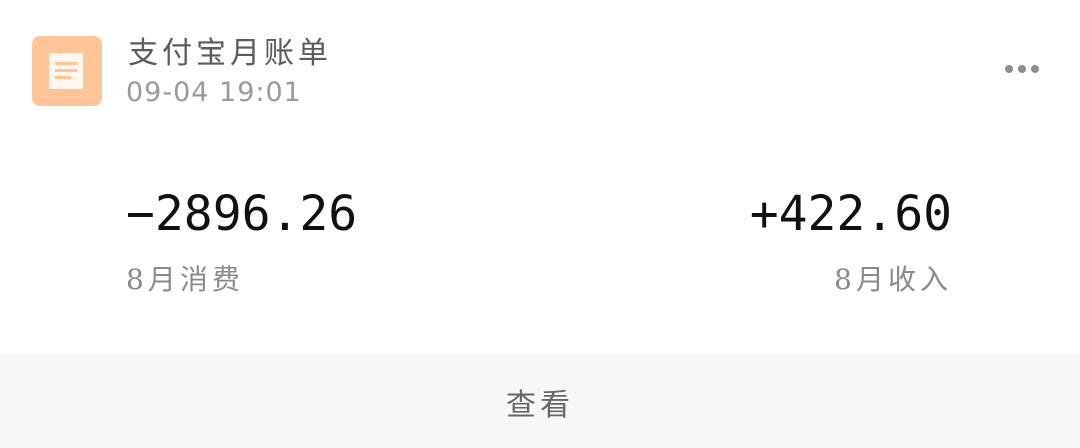 The width and height of the screenshot is (1080, 448). What do you see at coordinates (1022, 69) in the screenshot?
I see `more-dots-icon` at bounding box center [1022, 69].